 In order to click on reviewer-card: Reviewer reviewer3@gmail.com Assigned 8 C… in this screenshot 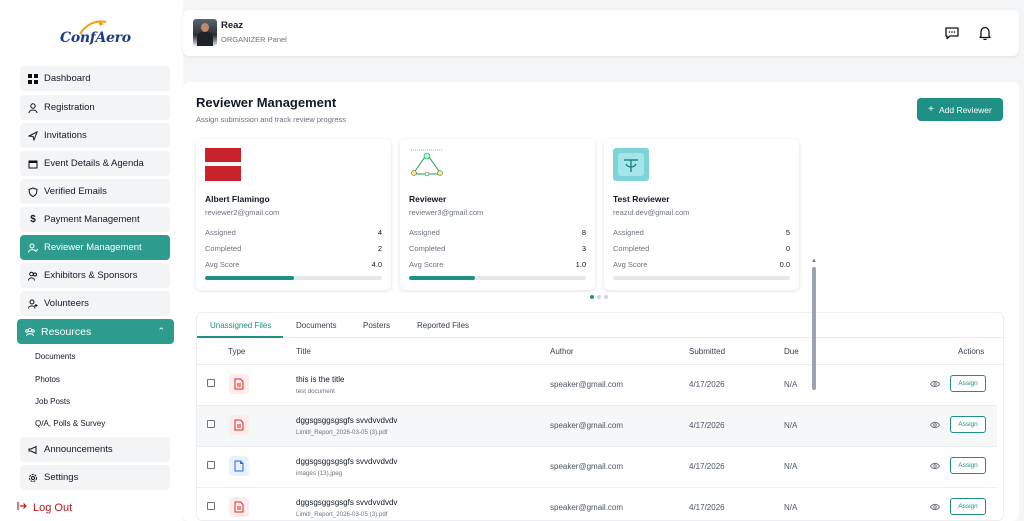, I will do `click(497, 214)`.